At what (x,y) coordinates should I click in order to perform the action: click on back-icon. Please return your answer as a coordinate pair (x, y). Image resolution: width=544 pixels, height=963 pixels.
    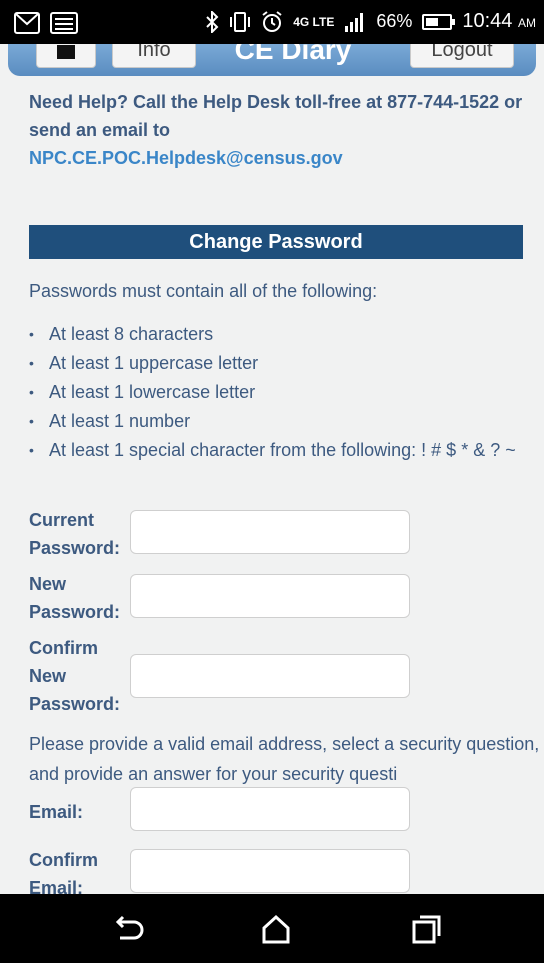
    Looking at the image, I should click on (128, 929).